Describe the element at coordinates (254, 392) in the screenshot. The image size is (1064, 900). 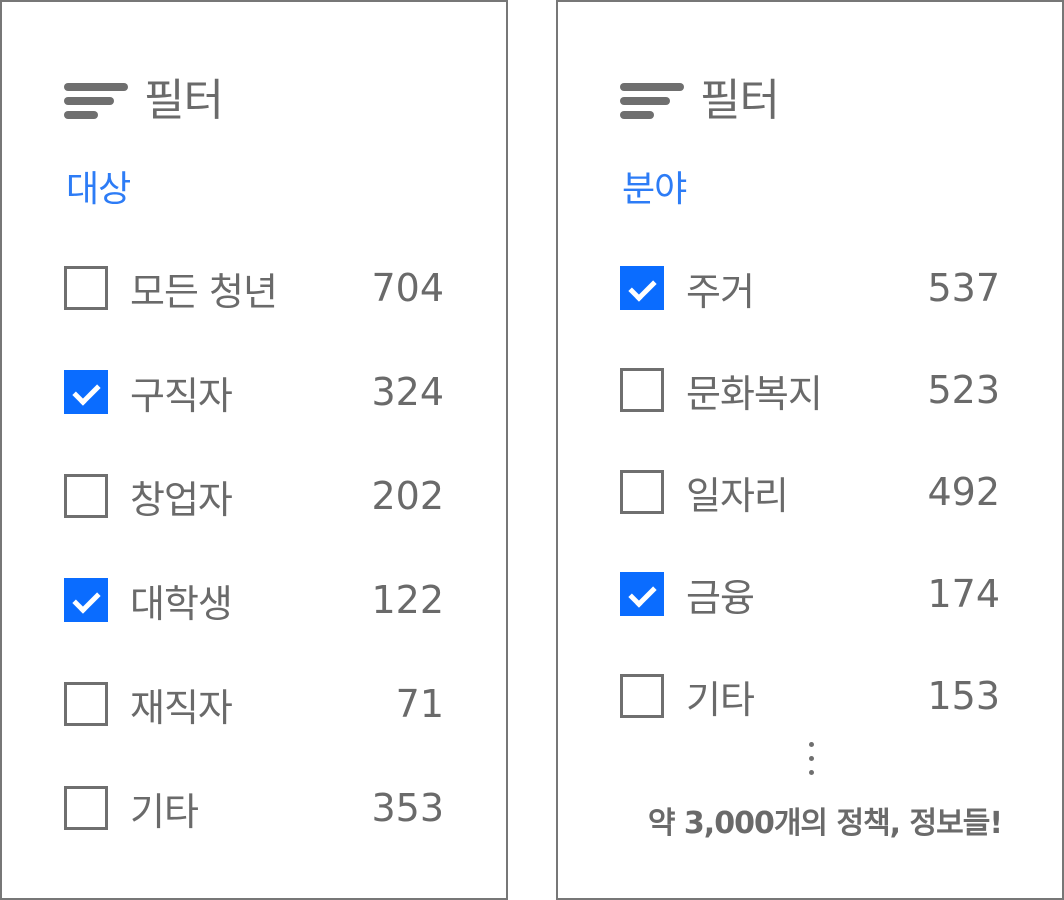
I see `filter-option-job-seeker: 구직자 324` at that location.